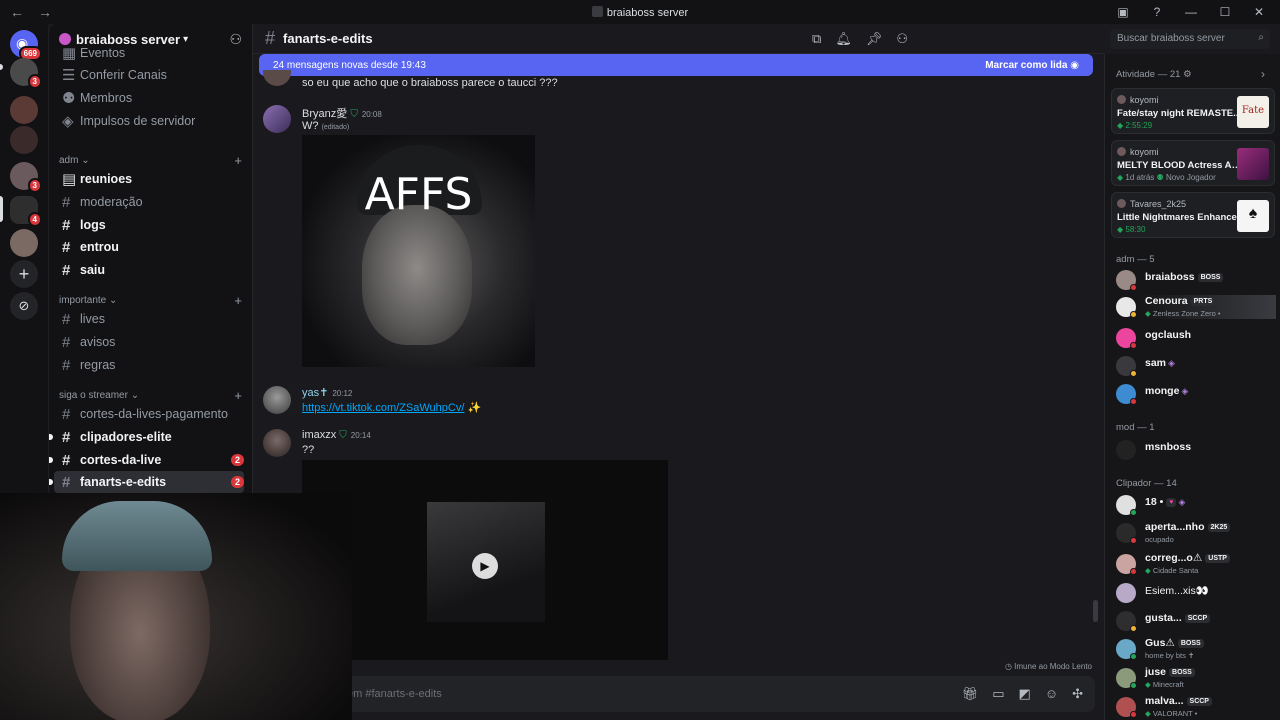 The height and width of the screenshot is (720, 1280). What do you see at coordinates (146, 460) in the screenshot?
I see `channel-cortes-da-live: # cortes-da-live 2` at bounding box center [146, 460].